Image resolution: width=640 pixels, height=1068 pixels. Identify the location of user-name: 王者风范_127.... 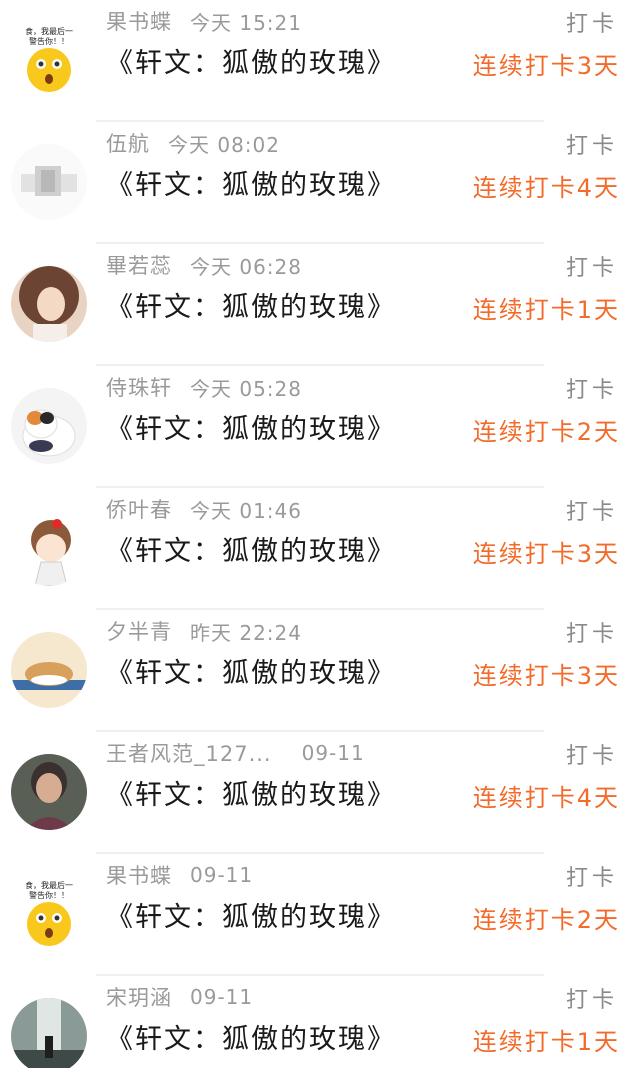
(189, 753).